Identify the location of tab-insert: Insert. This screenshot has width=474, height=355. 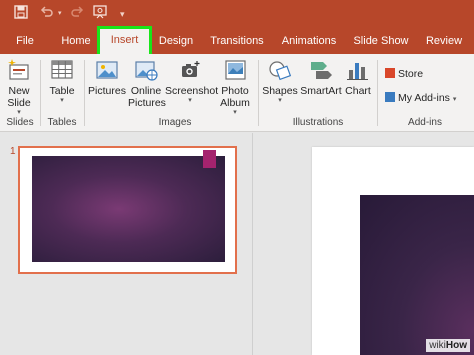
(124, 40).